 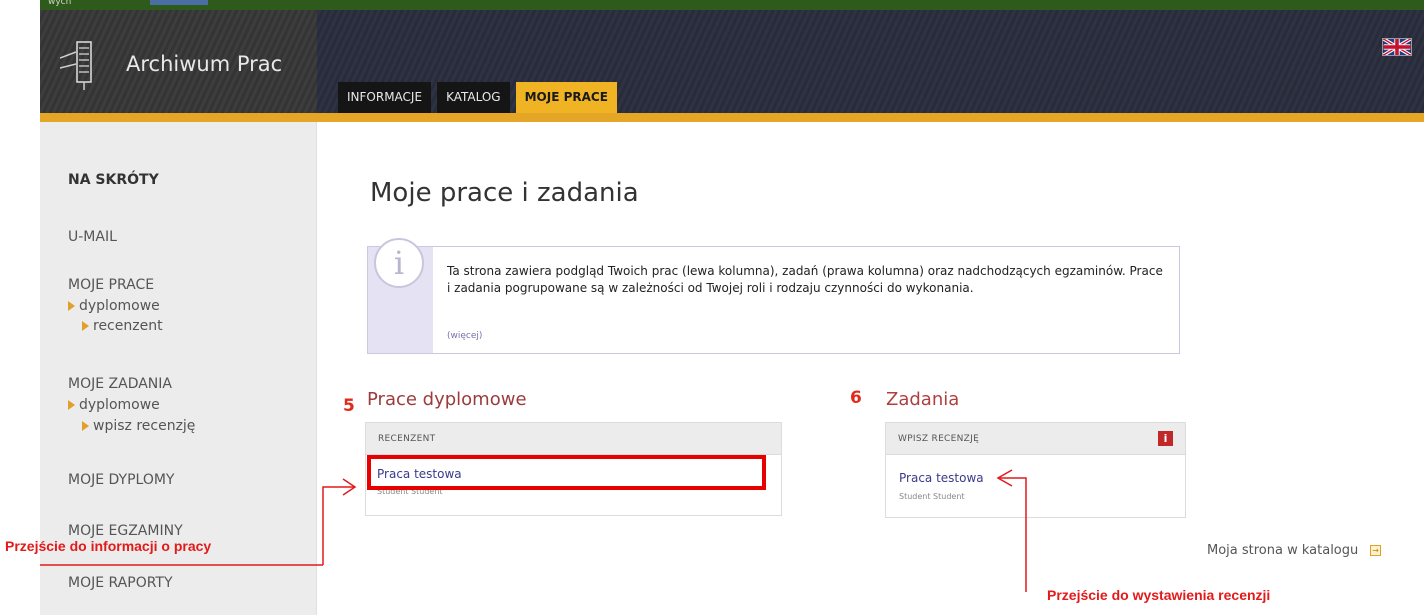 I want to click on sidebar-subitem-wpisz-recenzje: wpisz recenzję, so click(x=138, y=426).